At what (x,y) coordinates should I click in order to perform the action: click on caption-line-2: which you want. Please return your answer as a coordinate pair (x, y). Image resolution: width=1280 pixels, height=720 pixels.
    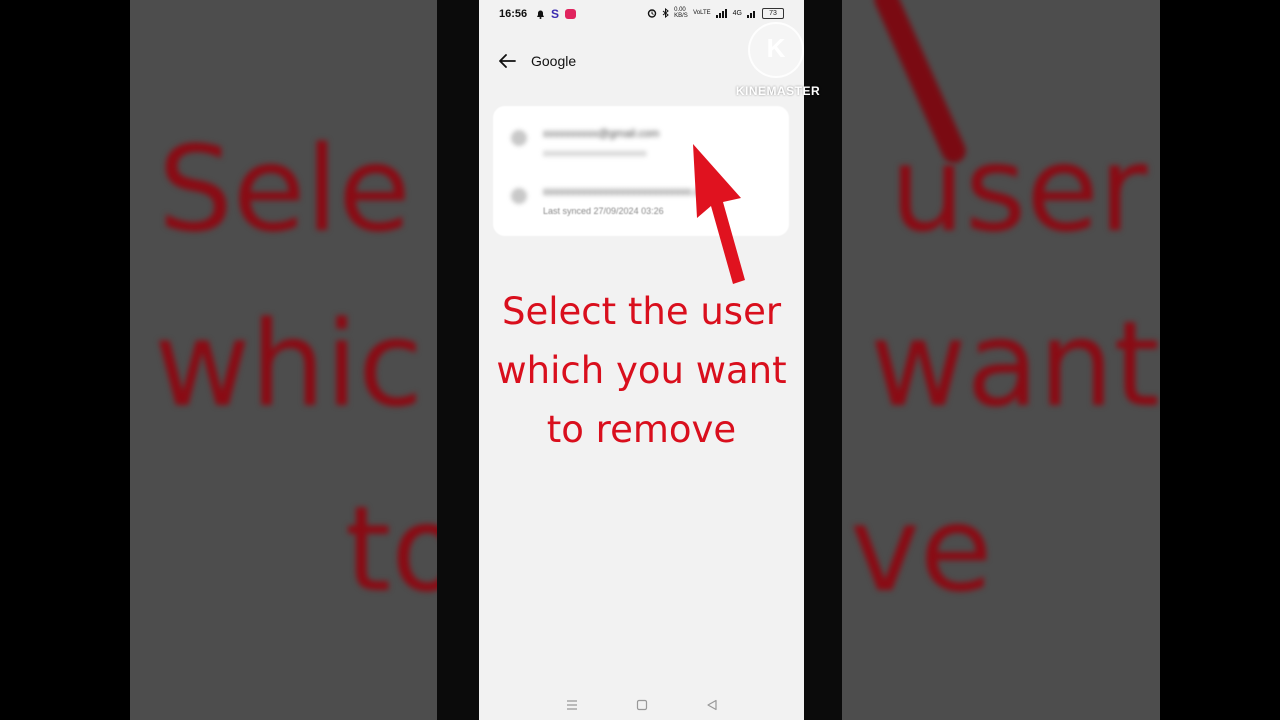
    Looking at the image, I should click on (641, 370).